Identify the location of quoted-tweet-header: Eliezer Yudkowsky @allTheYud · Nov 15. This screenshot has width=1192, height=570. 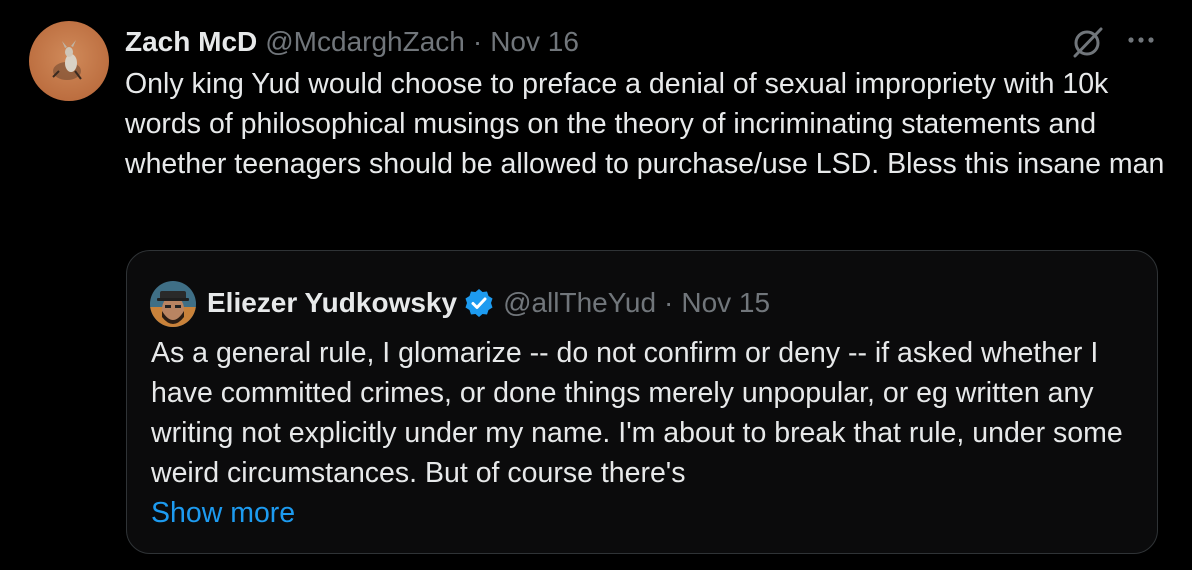
(488, 303).